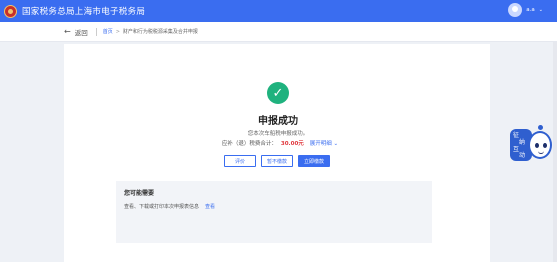 This screenshot has width=557, height=262. I want to click on view-declaration-link: 查看, so click(210, 206).